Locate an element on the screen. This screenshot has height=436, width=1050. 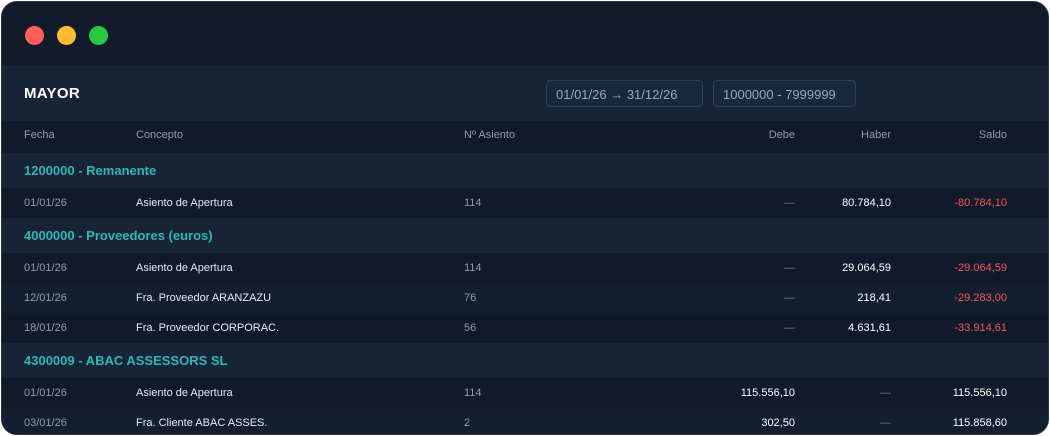
cell-concepto: Fra. Cliente ABAC ASSES. is located at coordinates (202, 423).